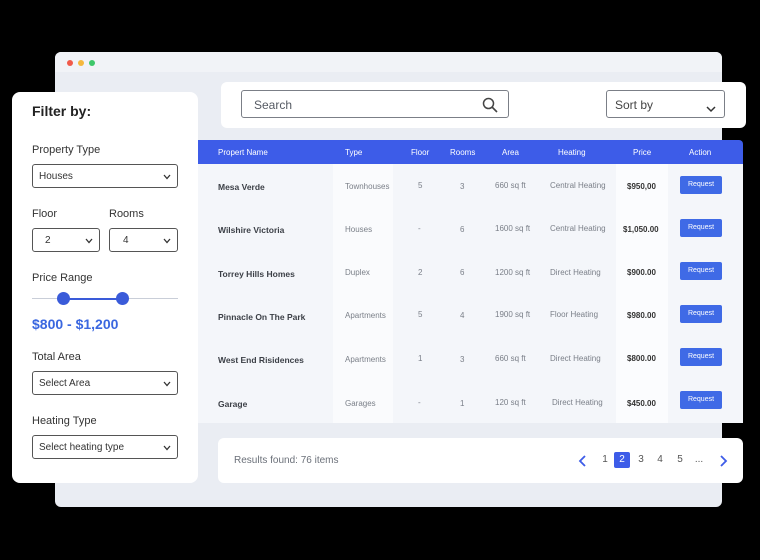  What do you see at coordinates (143, 240) in the screenshot?
I see `rooms-select: 4` at bounding box center [143, 240].